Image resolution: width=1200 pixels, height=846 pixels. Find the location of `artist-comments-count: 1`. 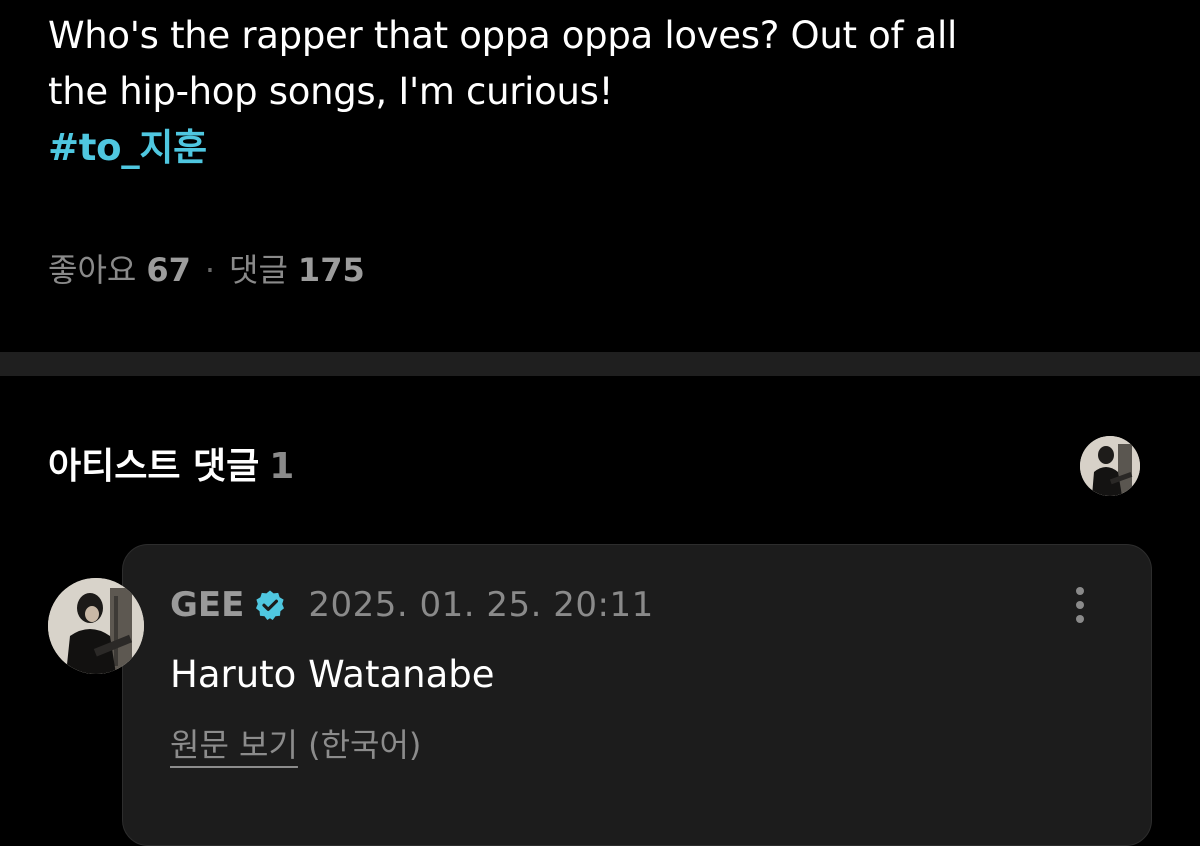

artist-comments-count: 1 is located at coordinates (282, 466).